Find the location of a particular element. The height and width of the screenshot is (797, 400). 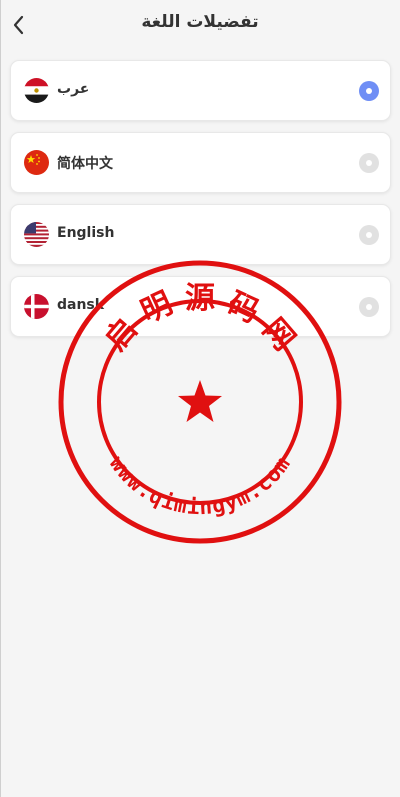

svg-text: www.qimingym.com is located at coordinates (200, 485).